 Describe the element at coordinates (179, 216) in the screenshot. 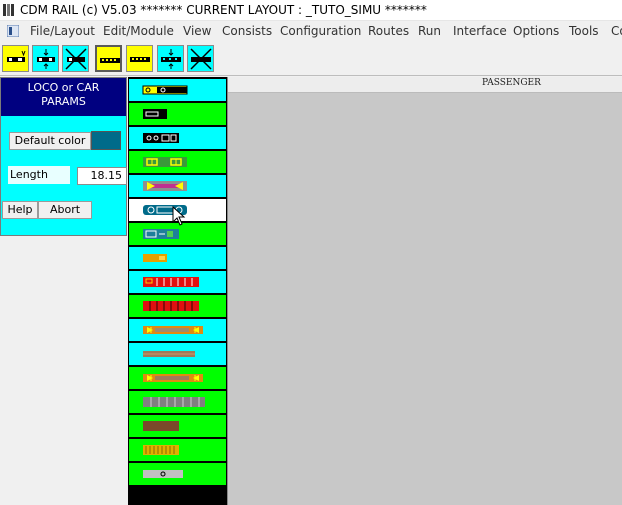

I see `mouse-cursor-icon` at that location.